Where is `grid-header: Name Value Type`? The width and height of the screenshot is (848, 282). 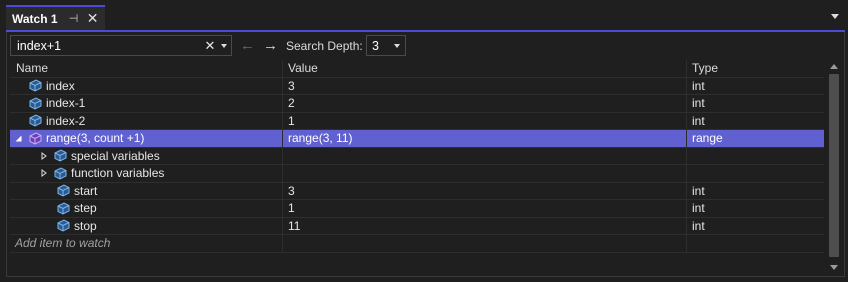 grid-header: Name Value Type is located at coordinates (417, 69).